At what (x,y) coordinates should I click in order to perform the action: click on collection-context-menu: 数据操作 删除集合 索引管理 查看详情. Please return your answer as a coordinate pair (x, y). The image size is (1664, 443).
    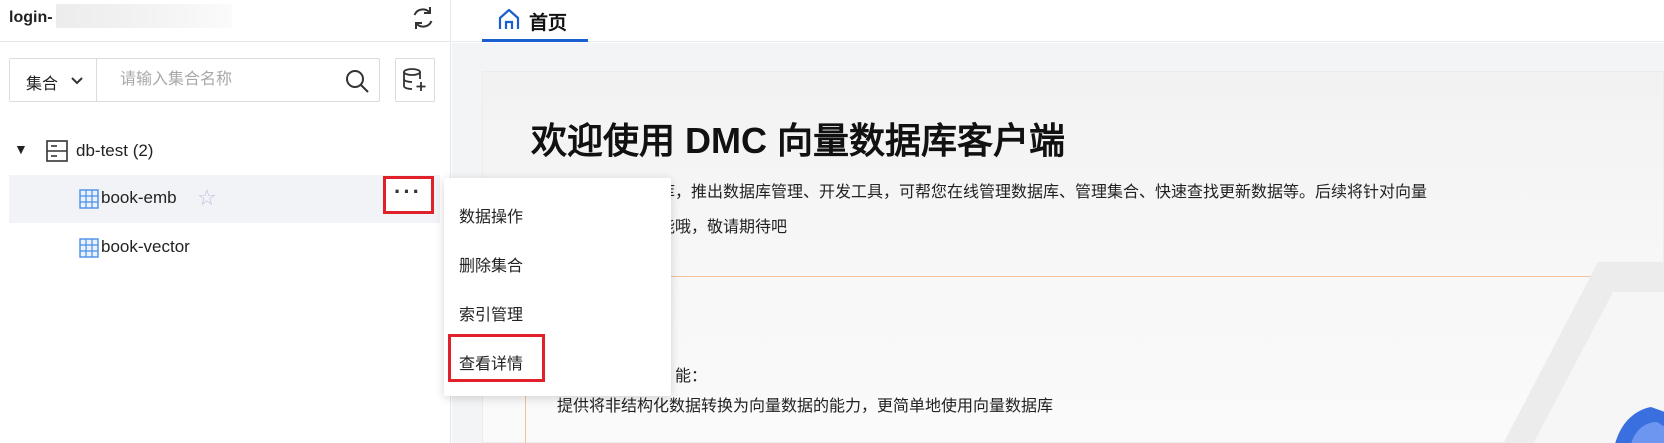
    Looking at the image, I should click on (557, 287).